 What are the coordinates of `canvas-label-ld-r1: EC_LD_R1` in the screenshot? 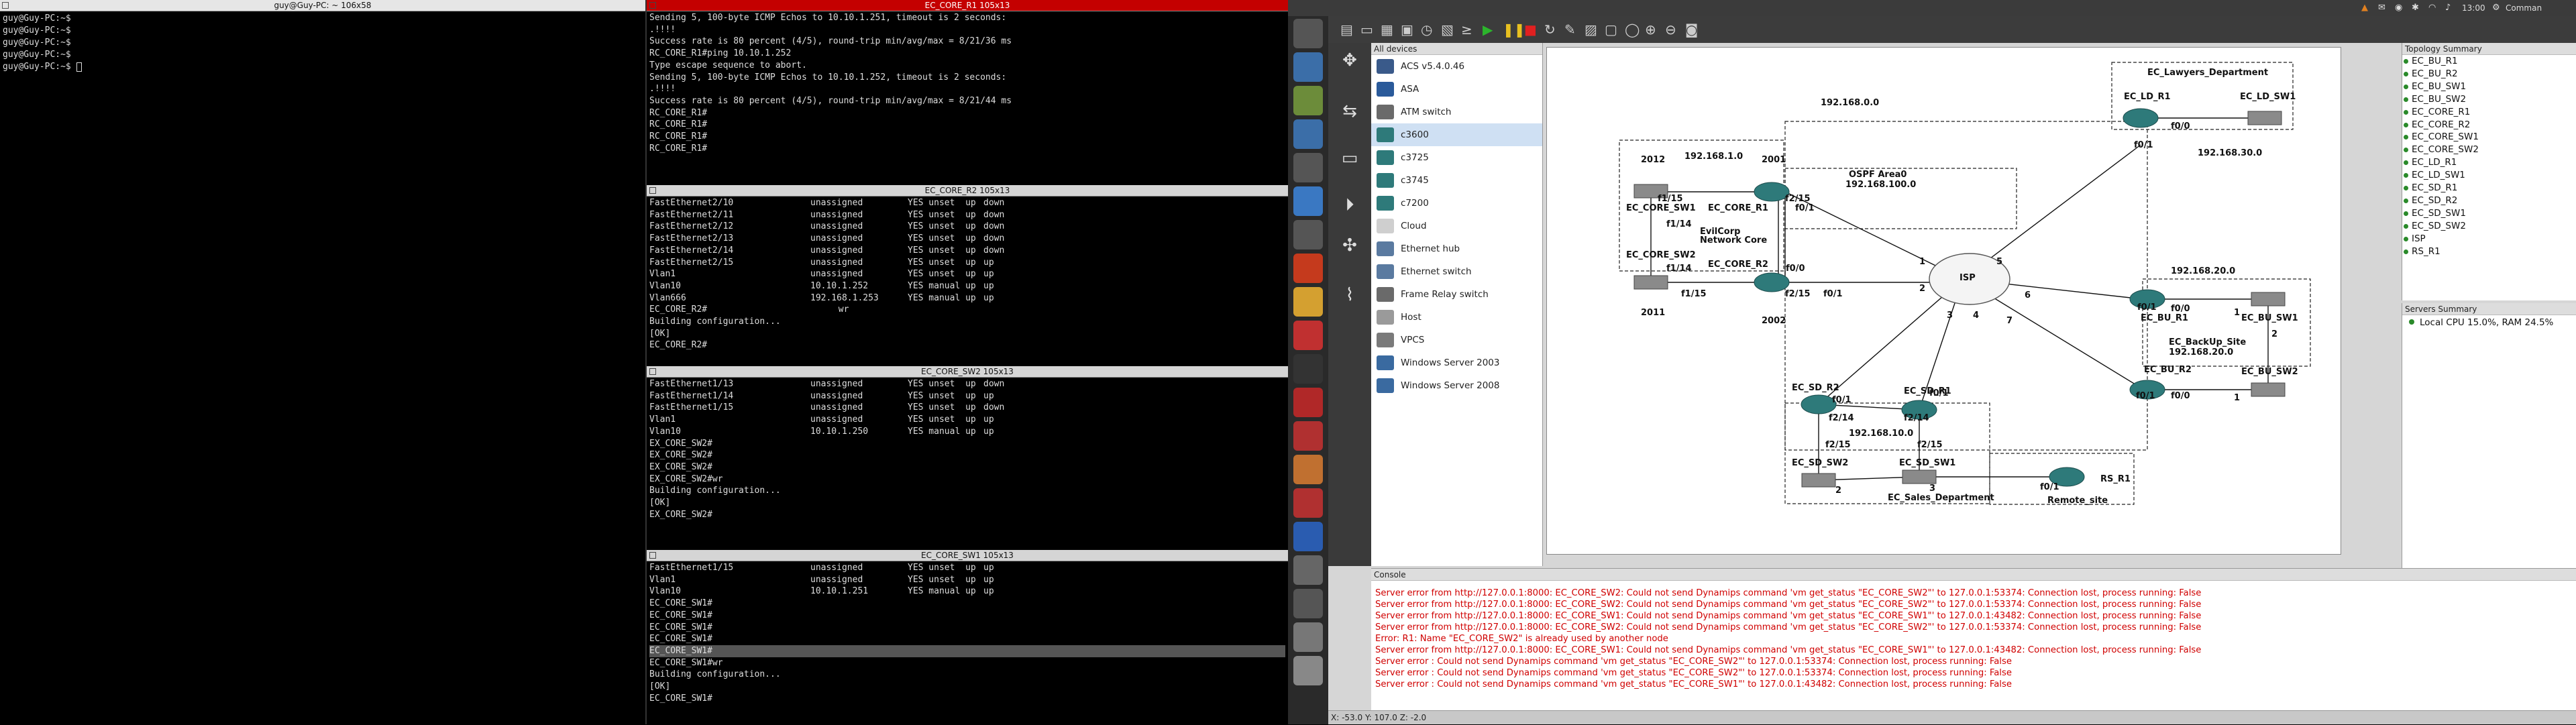 It's located at (2147, 97).